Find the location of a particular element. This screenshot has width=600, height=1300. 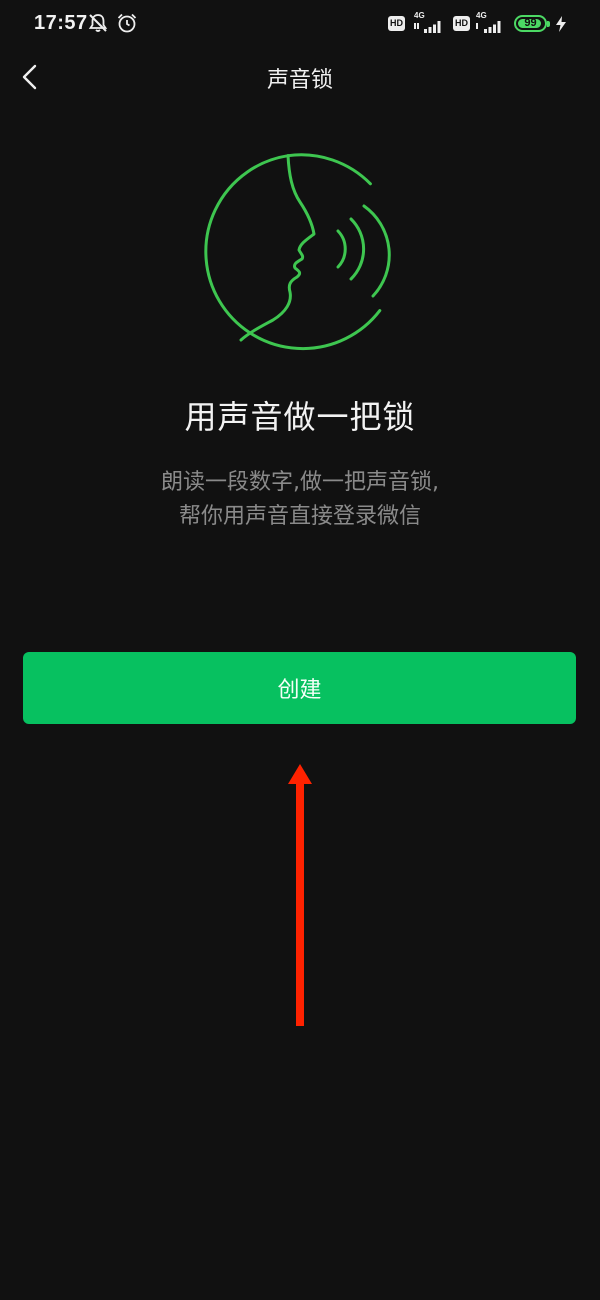

description-line-2: 帮你用声音直接登录微信 is located at coordinates (299, 516).